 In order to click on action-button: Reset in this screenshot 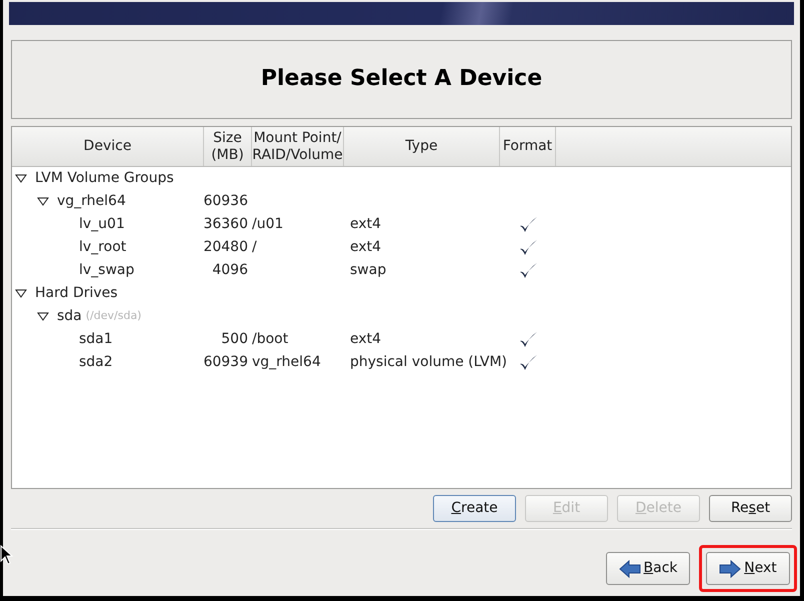, I will do `click(750, 508)`.